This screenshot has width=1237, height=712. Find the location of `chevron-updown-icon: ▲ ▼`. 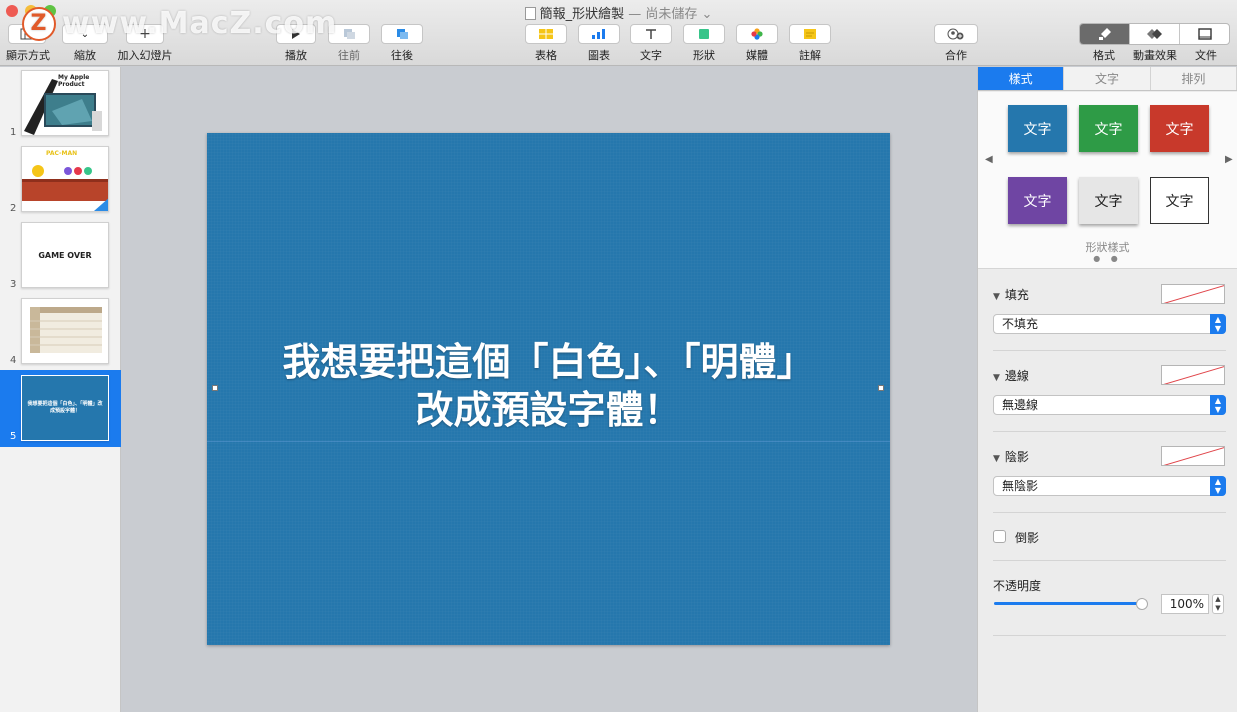

chevron-updown-icon: ▲ ▼ is located at coordinates (1218, 486).